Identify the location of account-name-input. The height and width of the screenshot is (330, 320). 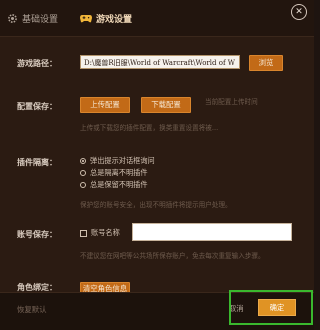
(212, 232).